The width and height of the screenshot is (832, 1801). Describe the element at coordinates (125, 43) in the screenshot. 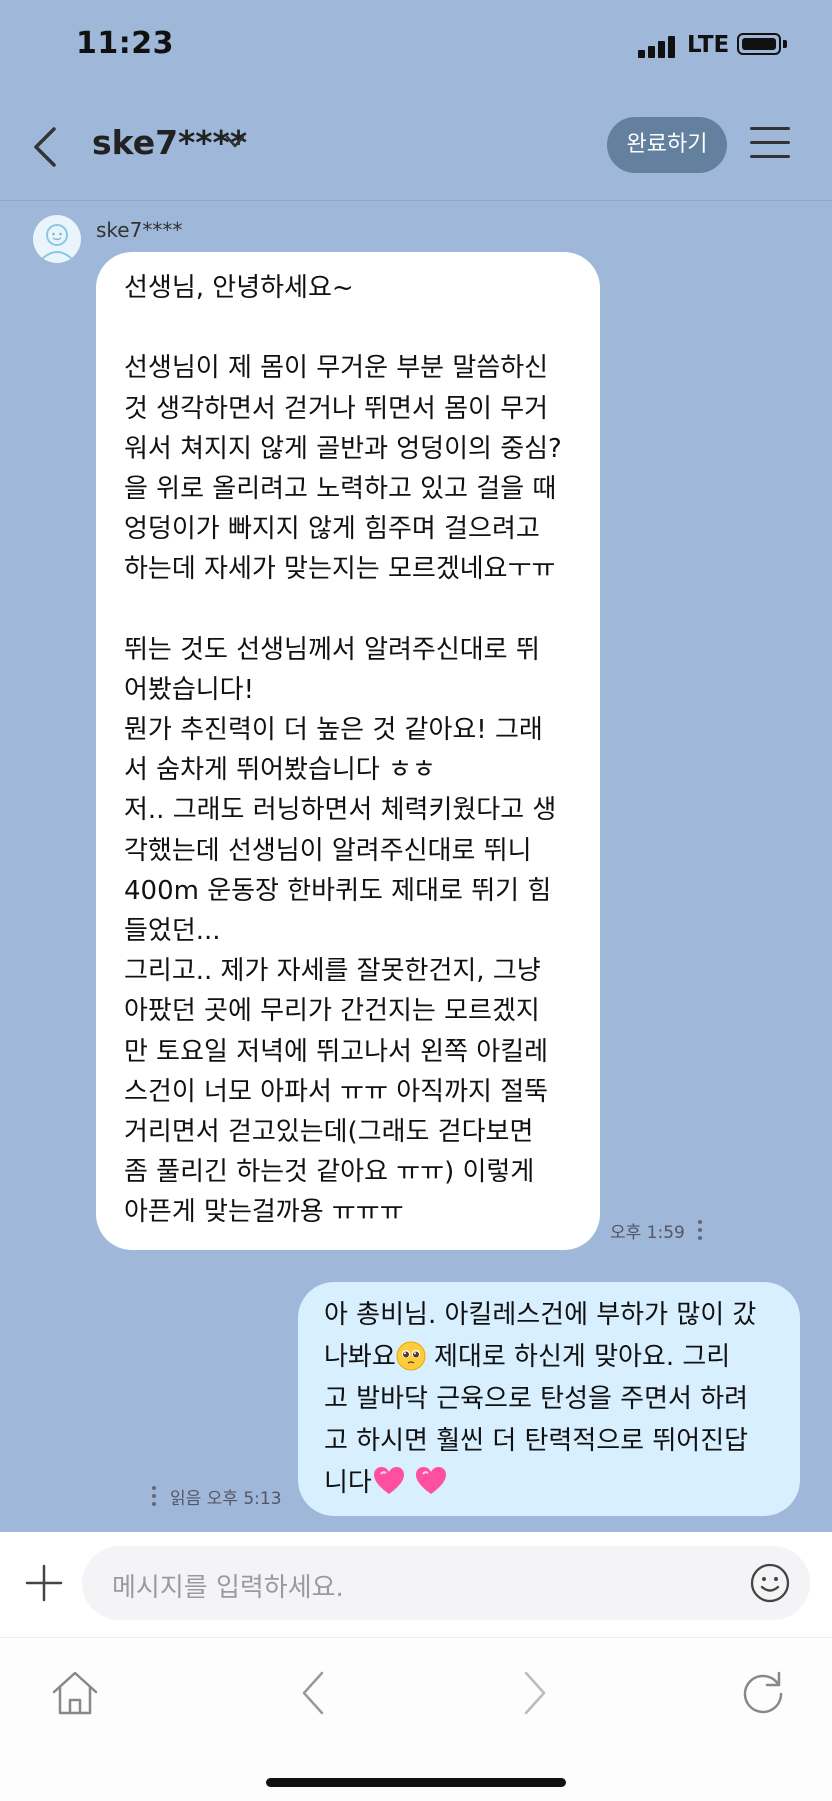

I see `status-time: 11:23` at that location.